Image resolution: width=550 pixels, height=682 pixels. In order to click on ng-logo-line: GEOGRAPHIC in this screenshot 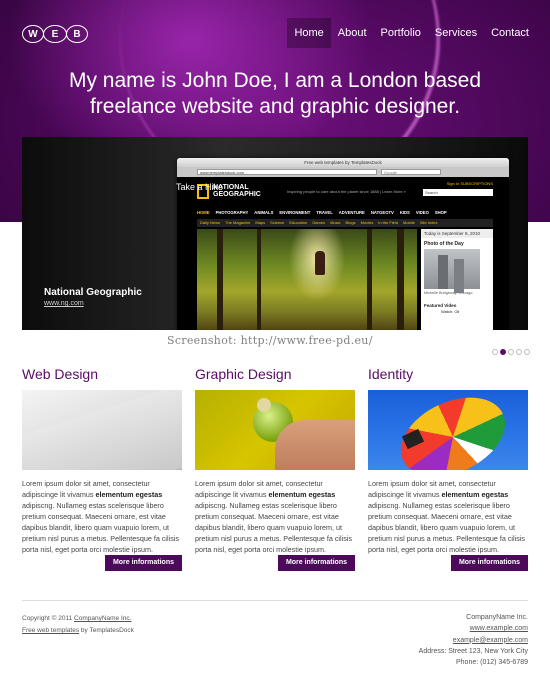, I will do `click(237, 194)`.